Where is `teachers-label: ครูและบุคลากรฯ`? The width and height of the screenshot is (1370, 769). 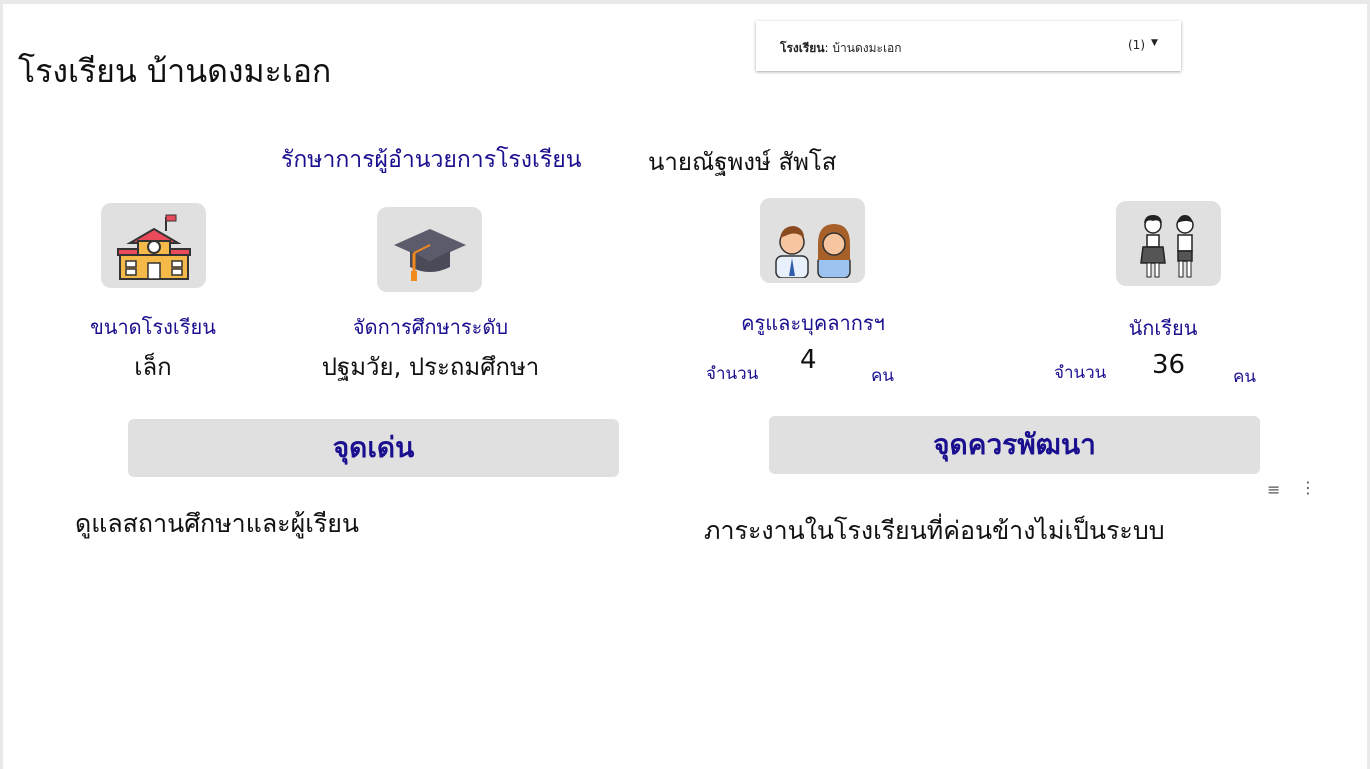
teachers-label: ครูและบุคลากรฯ is located at coordinates (813, 323).